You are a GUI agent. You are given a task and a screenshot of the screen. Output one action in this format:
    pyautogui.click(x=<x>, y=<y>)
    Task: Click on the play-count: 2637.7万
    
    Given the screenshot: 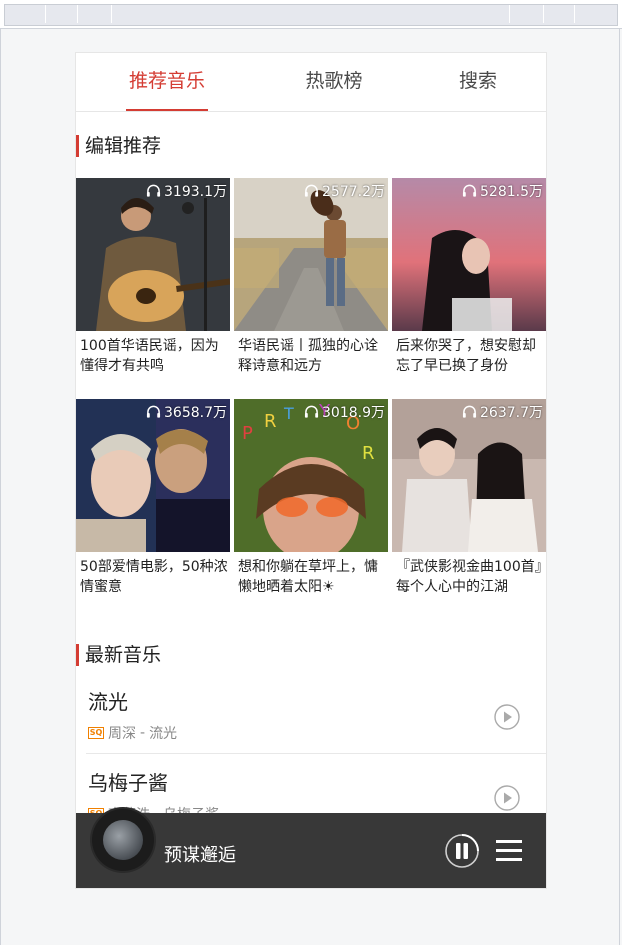 What is the action you would take?
    pyautogui.click(x=502, y=412)
    